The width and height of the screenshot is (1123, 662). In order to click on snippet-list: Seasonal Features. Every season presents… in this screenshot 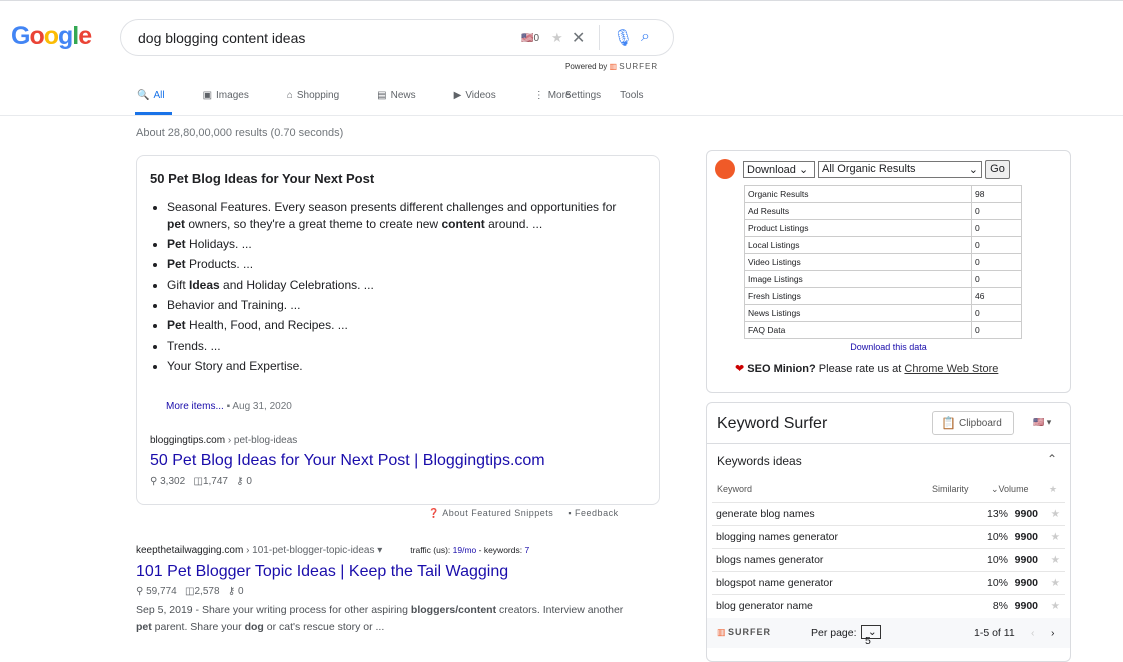, I will do `click(397, 288)`.